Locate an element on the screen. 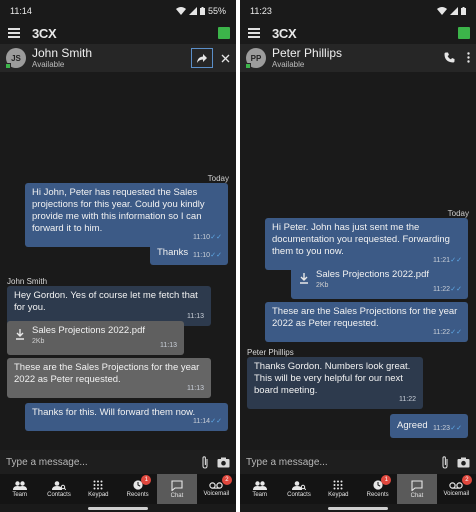 The height and width of the screenshot is (512, 476). message-time: 11:22 is located at coordinates (441, 289).